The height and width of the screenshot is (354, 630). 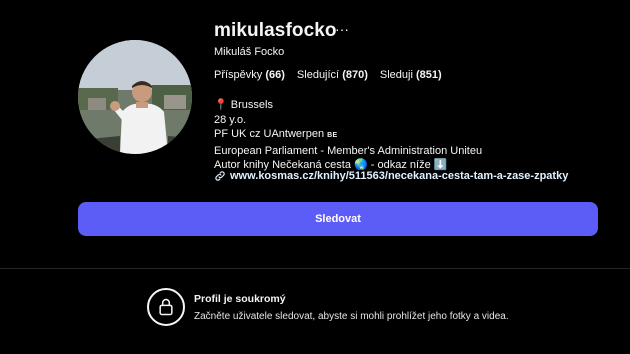 I want to click on followers-count: (870), so click(x=355, y=75).